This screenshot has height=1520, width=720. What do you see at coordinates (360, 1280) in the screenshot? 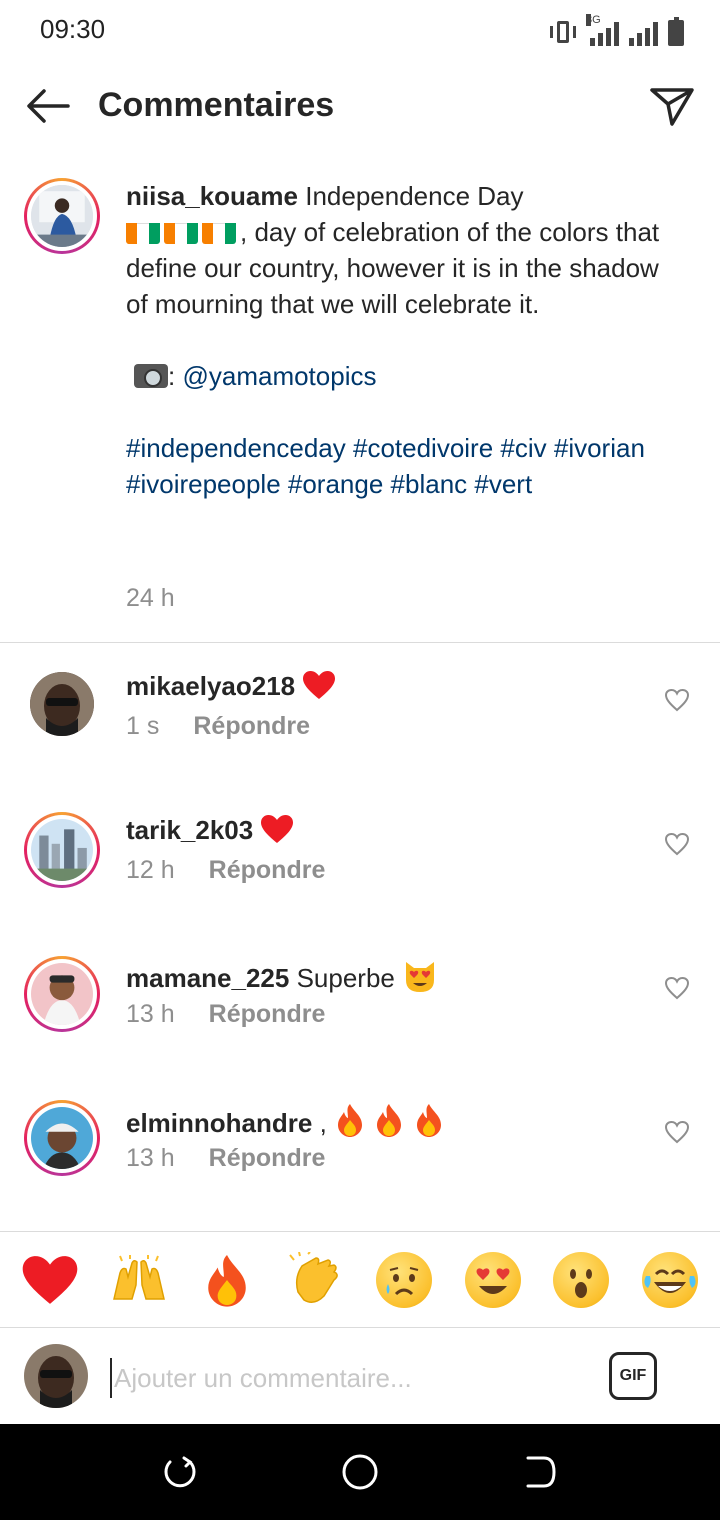
I see `quick-reactions-bar` at bounding box center [360, 1280].